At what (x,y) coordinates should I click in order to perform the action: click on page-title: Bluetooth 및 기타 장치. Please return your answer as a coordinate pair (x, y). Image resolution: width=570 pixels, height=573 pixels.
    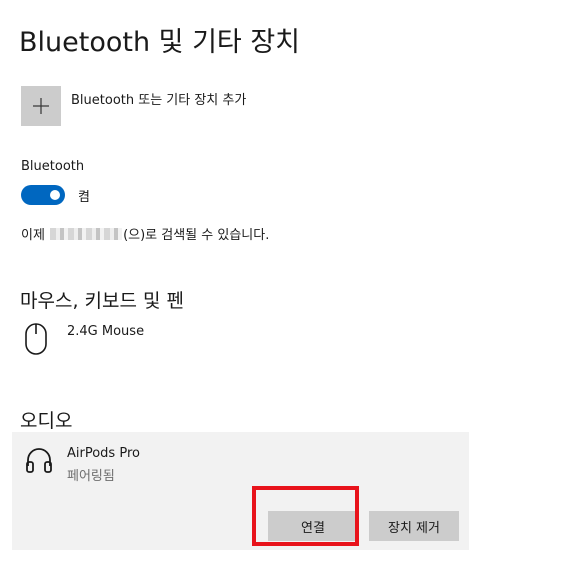
    Looking at the image, I should click on (160, 42).